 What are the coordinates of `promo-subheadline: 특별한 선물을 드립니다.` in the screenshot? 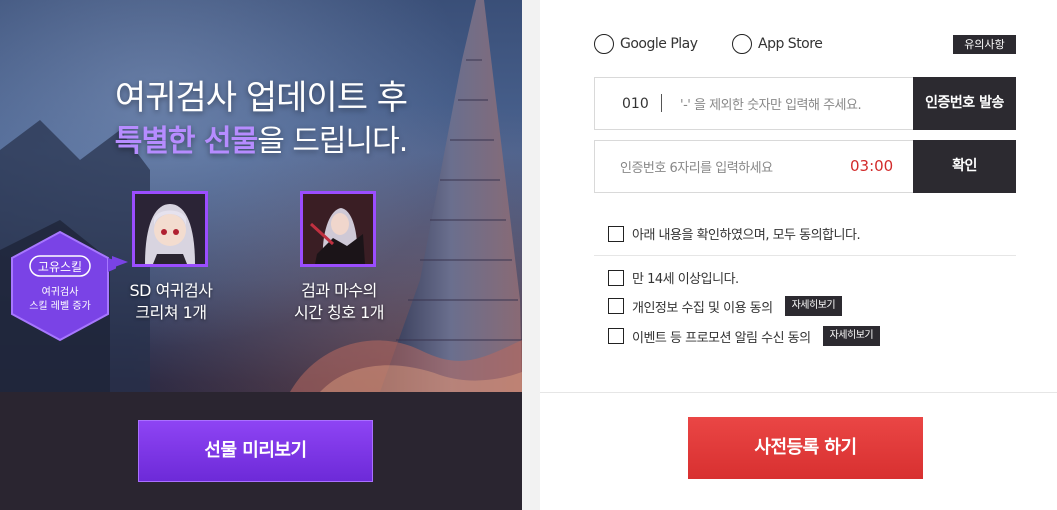 It's located at (261, 138).